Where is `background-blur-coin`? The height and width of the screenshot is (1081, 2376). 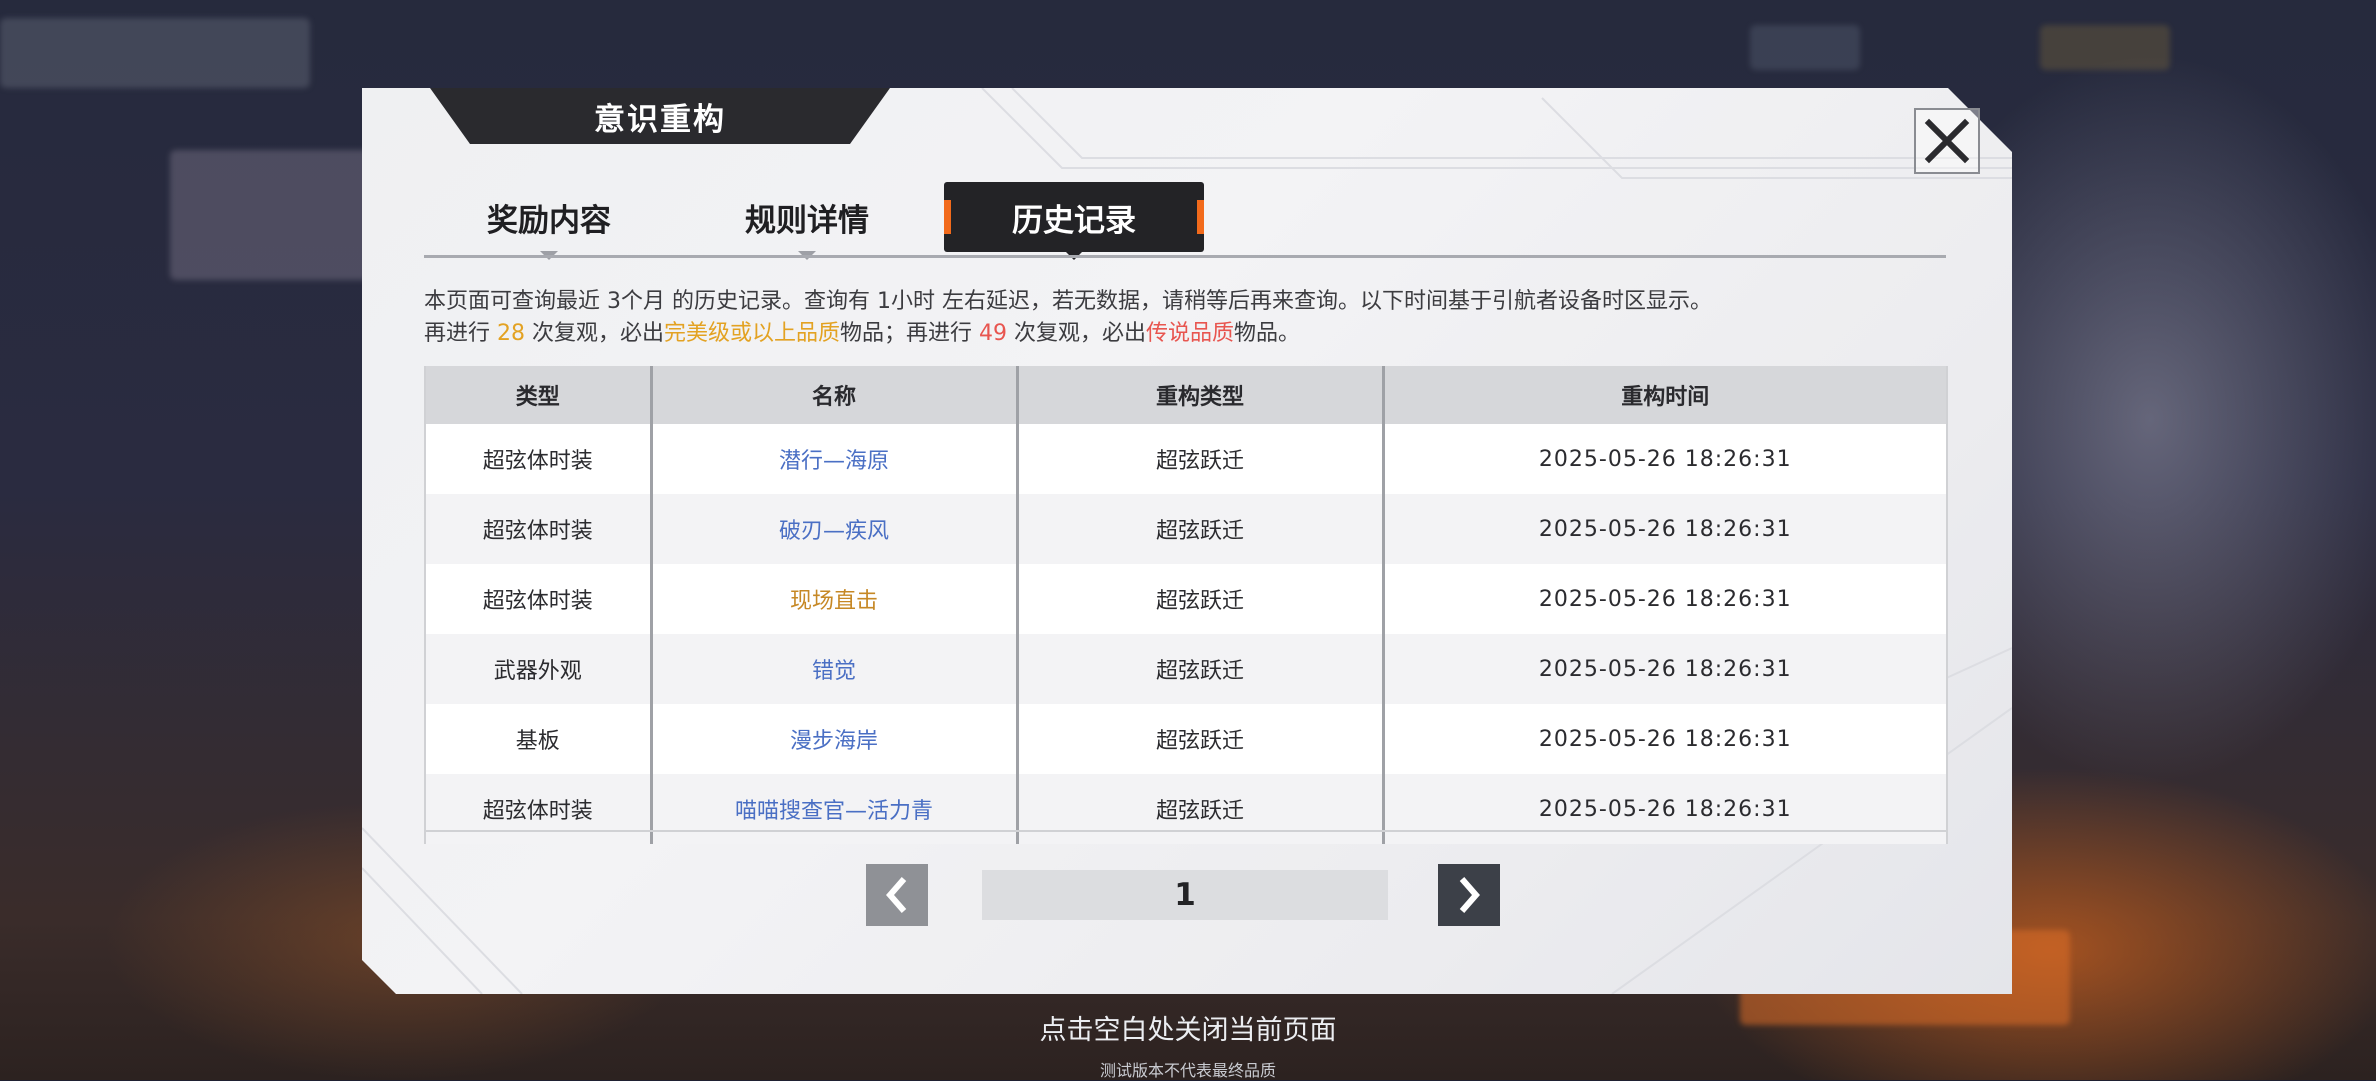
background-blur-coin is located at coordinates (2105, 47).